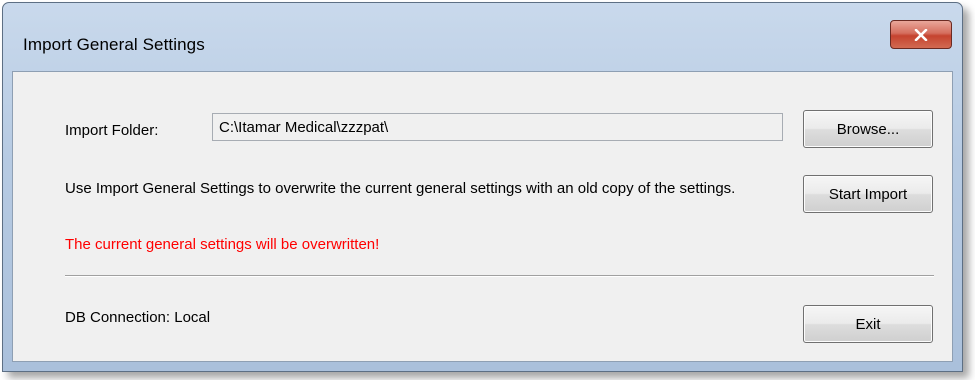 The image size is (975, 380). I want to click on close-button, so click(921, 34).